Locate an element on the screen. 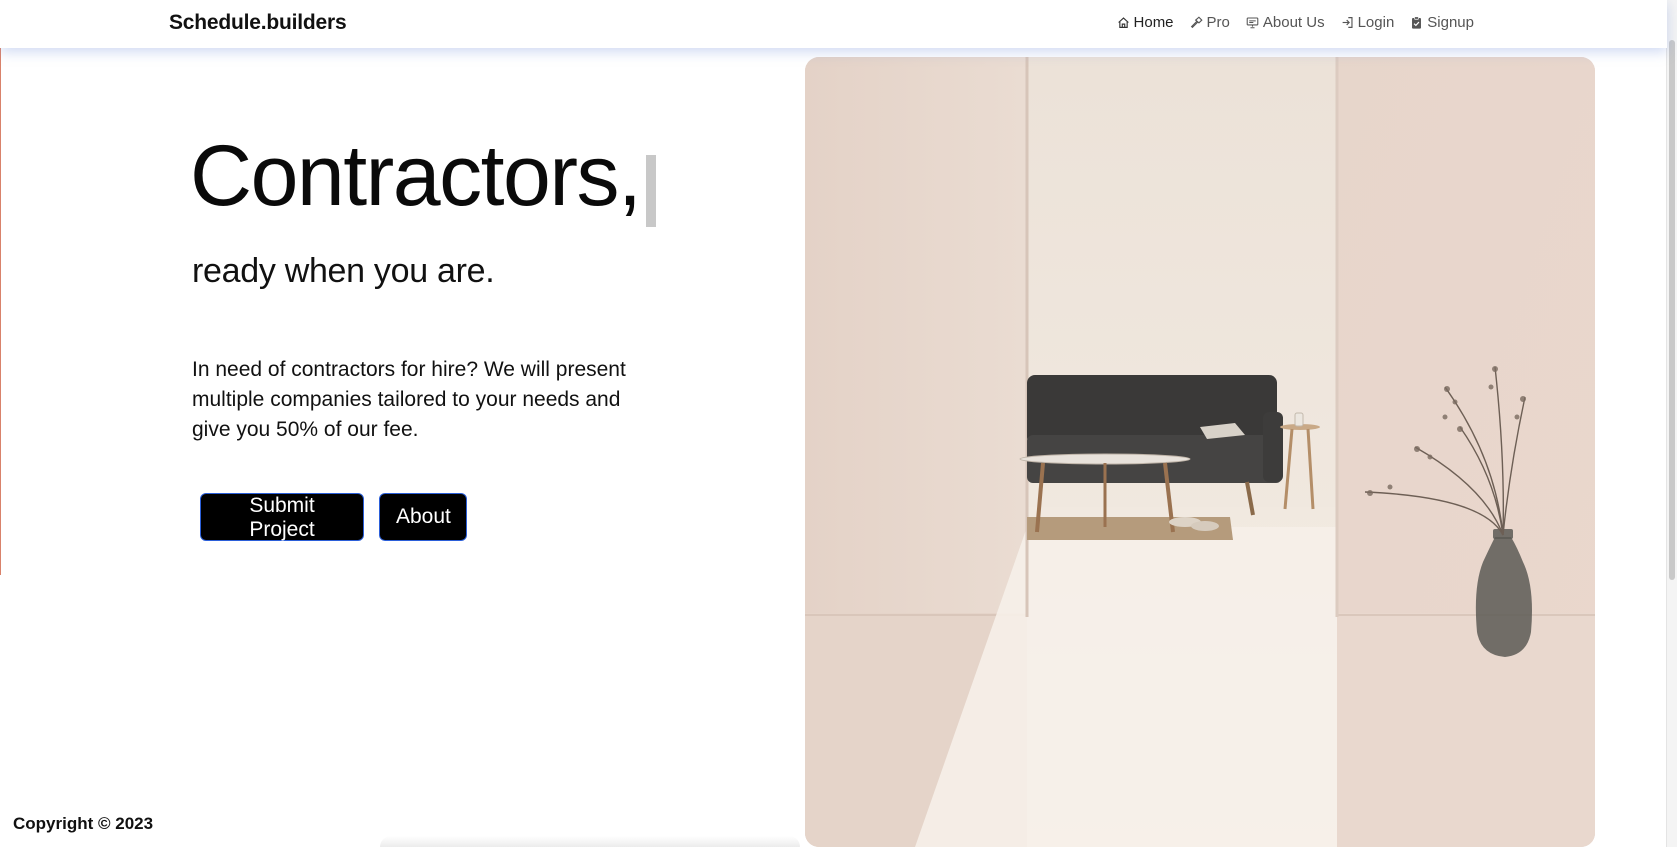 The width and height of the screenshot is (1677, 847). nav-item-signup: Signup is located at coordinates (1442, 22).